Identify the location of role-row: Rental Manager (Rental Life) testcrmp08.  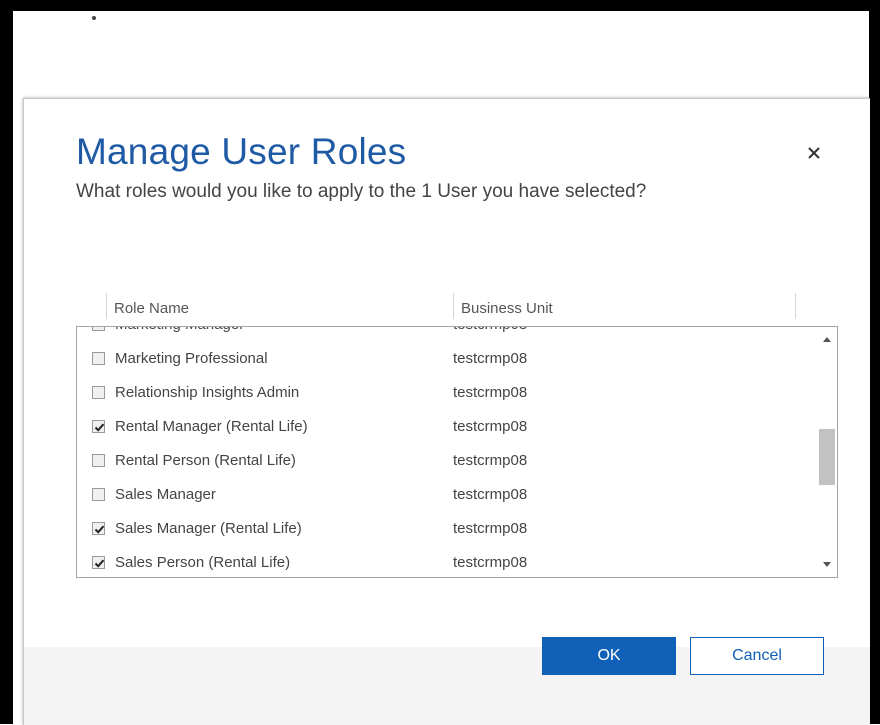
(437, 428).